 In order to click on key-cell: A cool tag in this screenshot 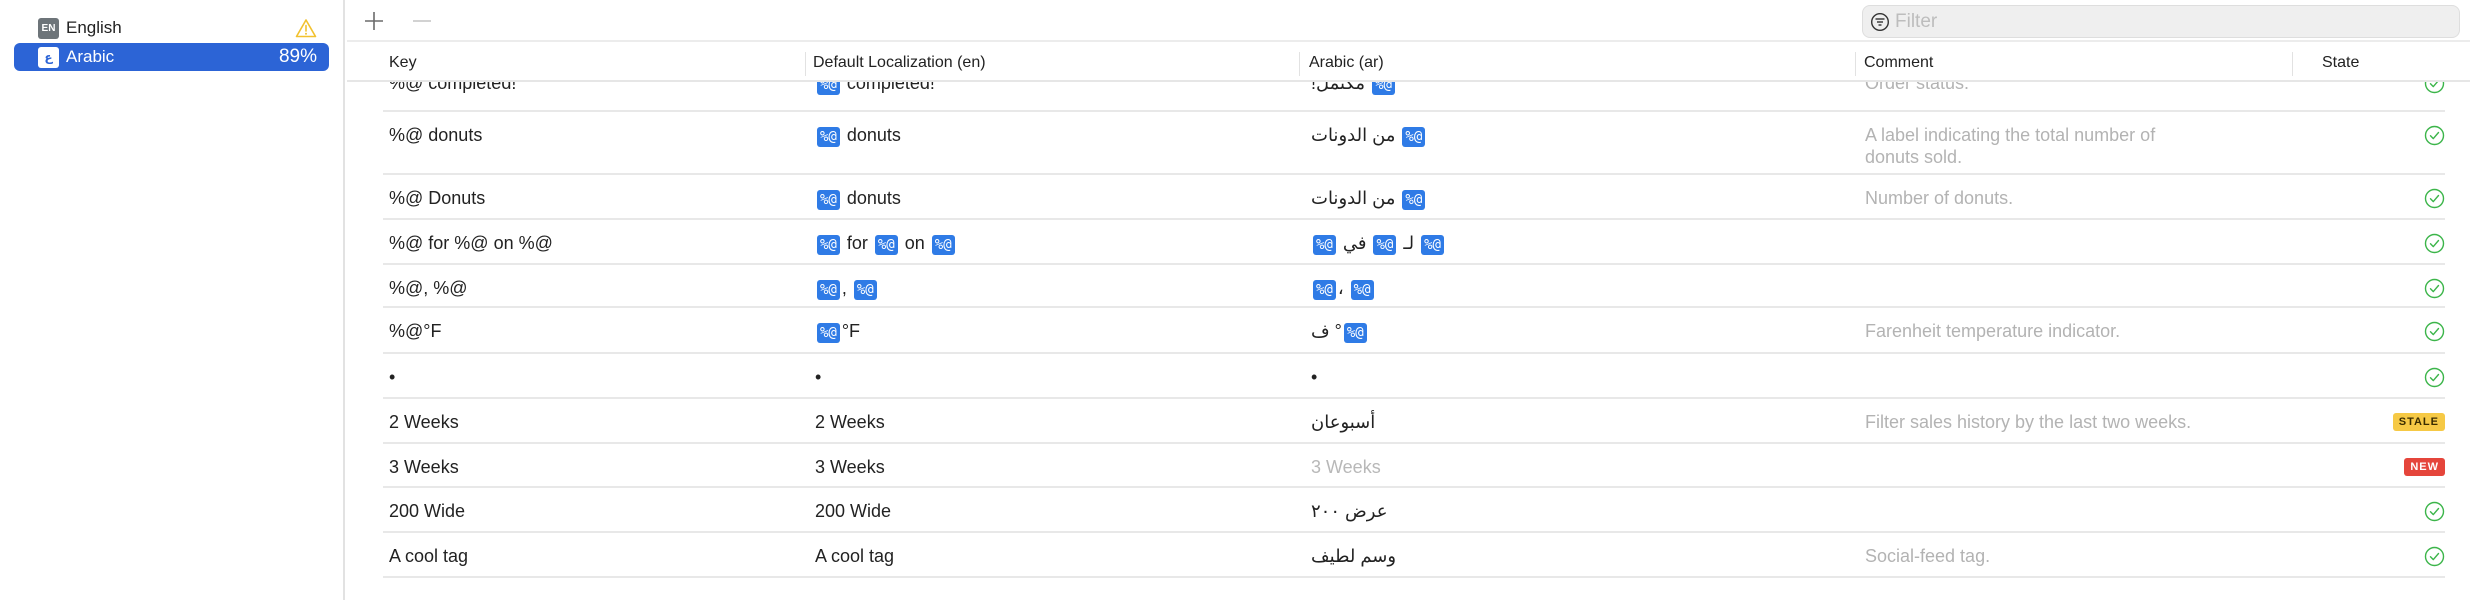, I will do `click(428, 556)`.